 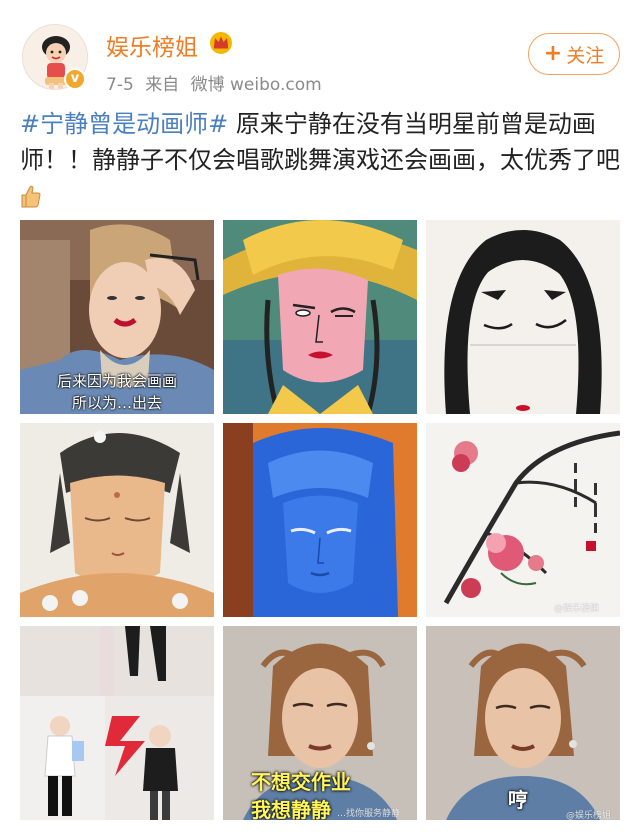 I want to click on image-watermark: …找你服务静静, so click(x=369, y=814).